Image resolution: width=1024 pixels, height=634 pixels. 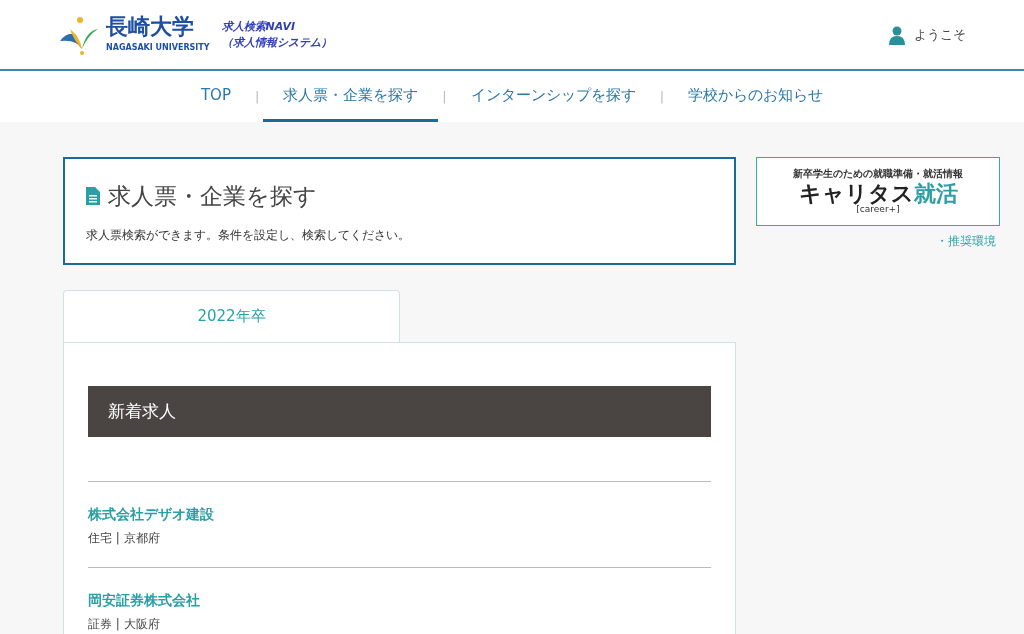 What do you see at coordinates (856, 194) in the screenshot?
I see `banner-brand: キャリタス` at bounding box center [856, 194].